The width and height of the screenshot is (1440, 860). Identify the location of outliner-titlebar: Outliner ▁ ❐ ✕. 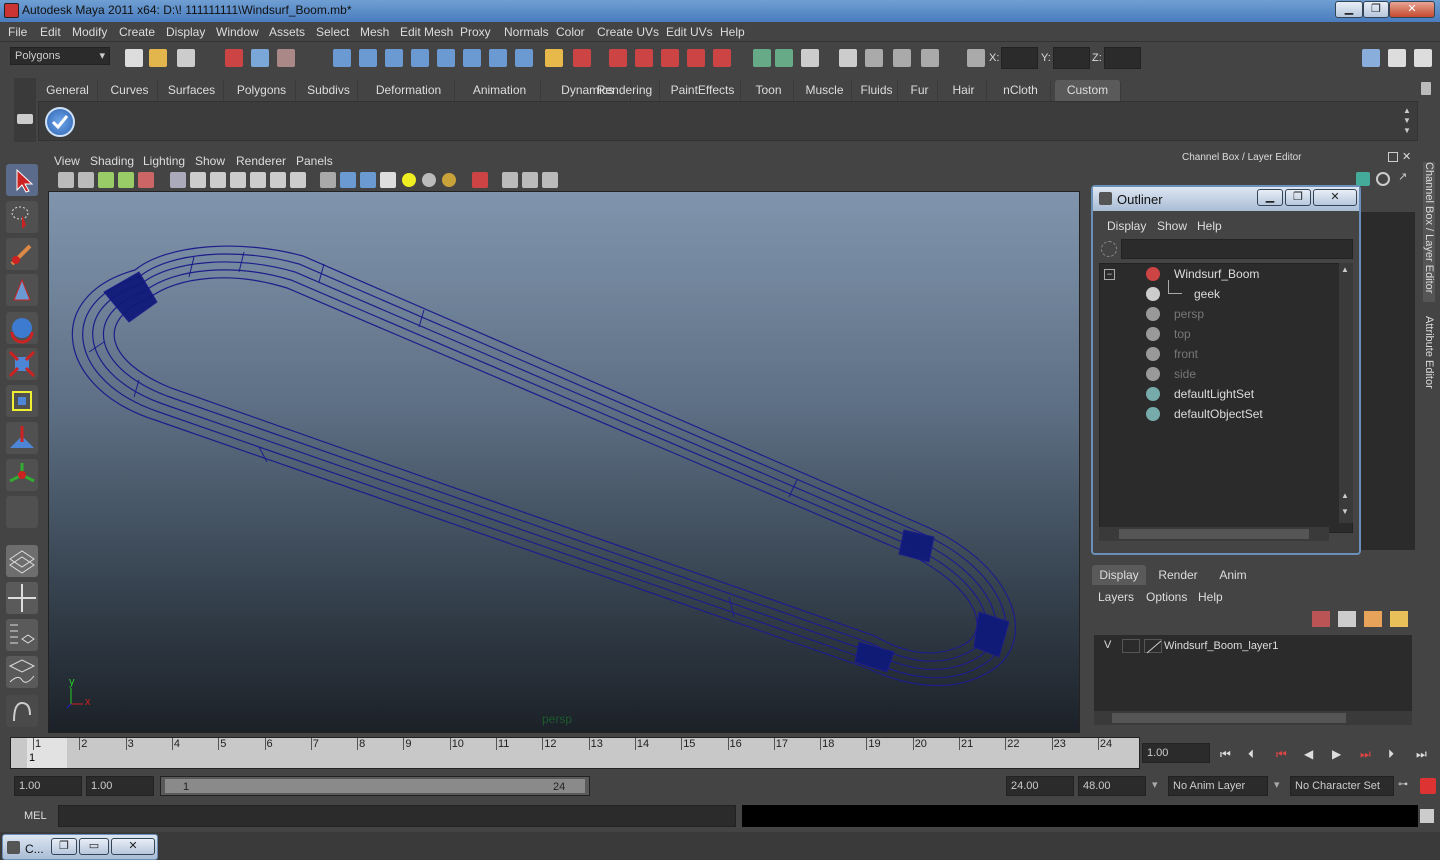
(1226, 199).